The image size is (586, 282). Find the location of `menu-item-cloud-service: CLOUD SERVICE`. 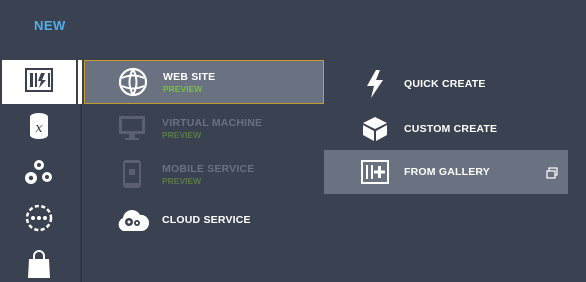

menu-item-cloud-service: CLOUD SERVICE is located at coordinates (204, 220).